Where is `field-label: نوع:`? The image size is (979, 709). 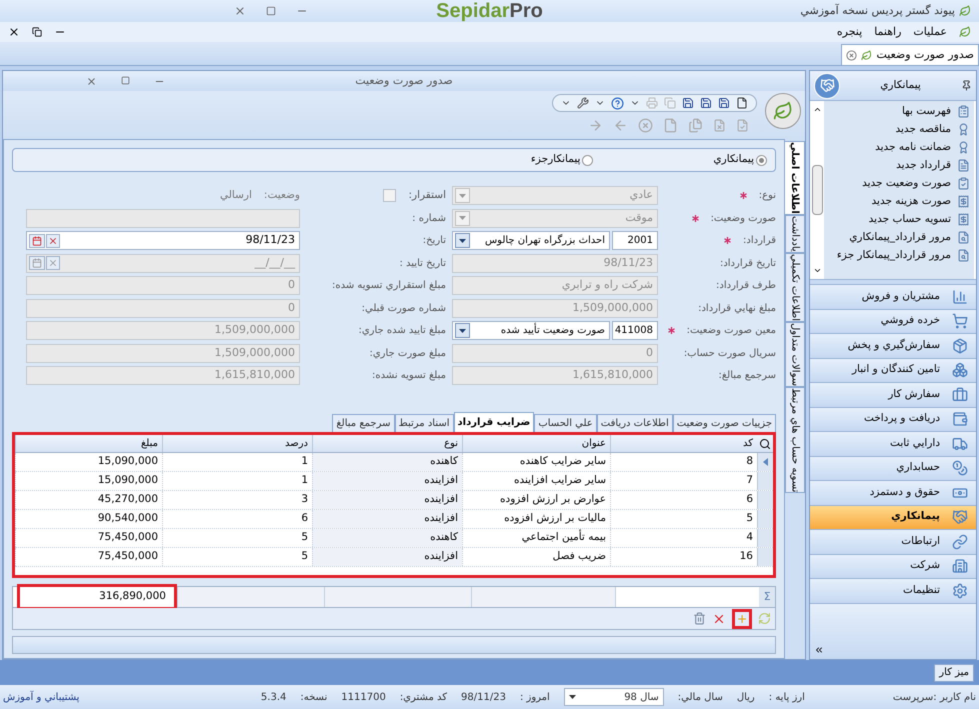 field-label: نوع: is located at coordinates (767, 196).